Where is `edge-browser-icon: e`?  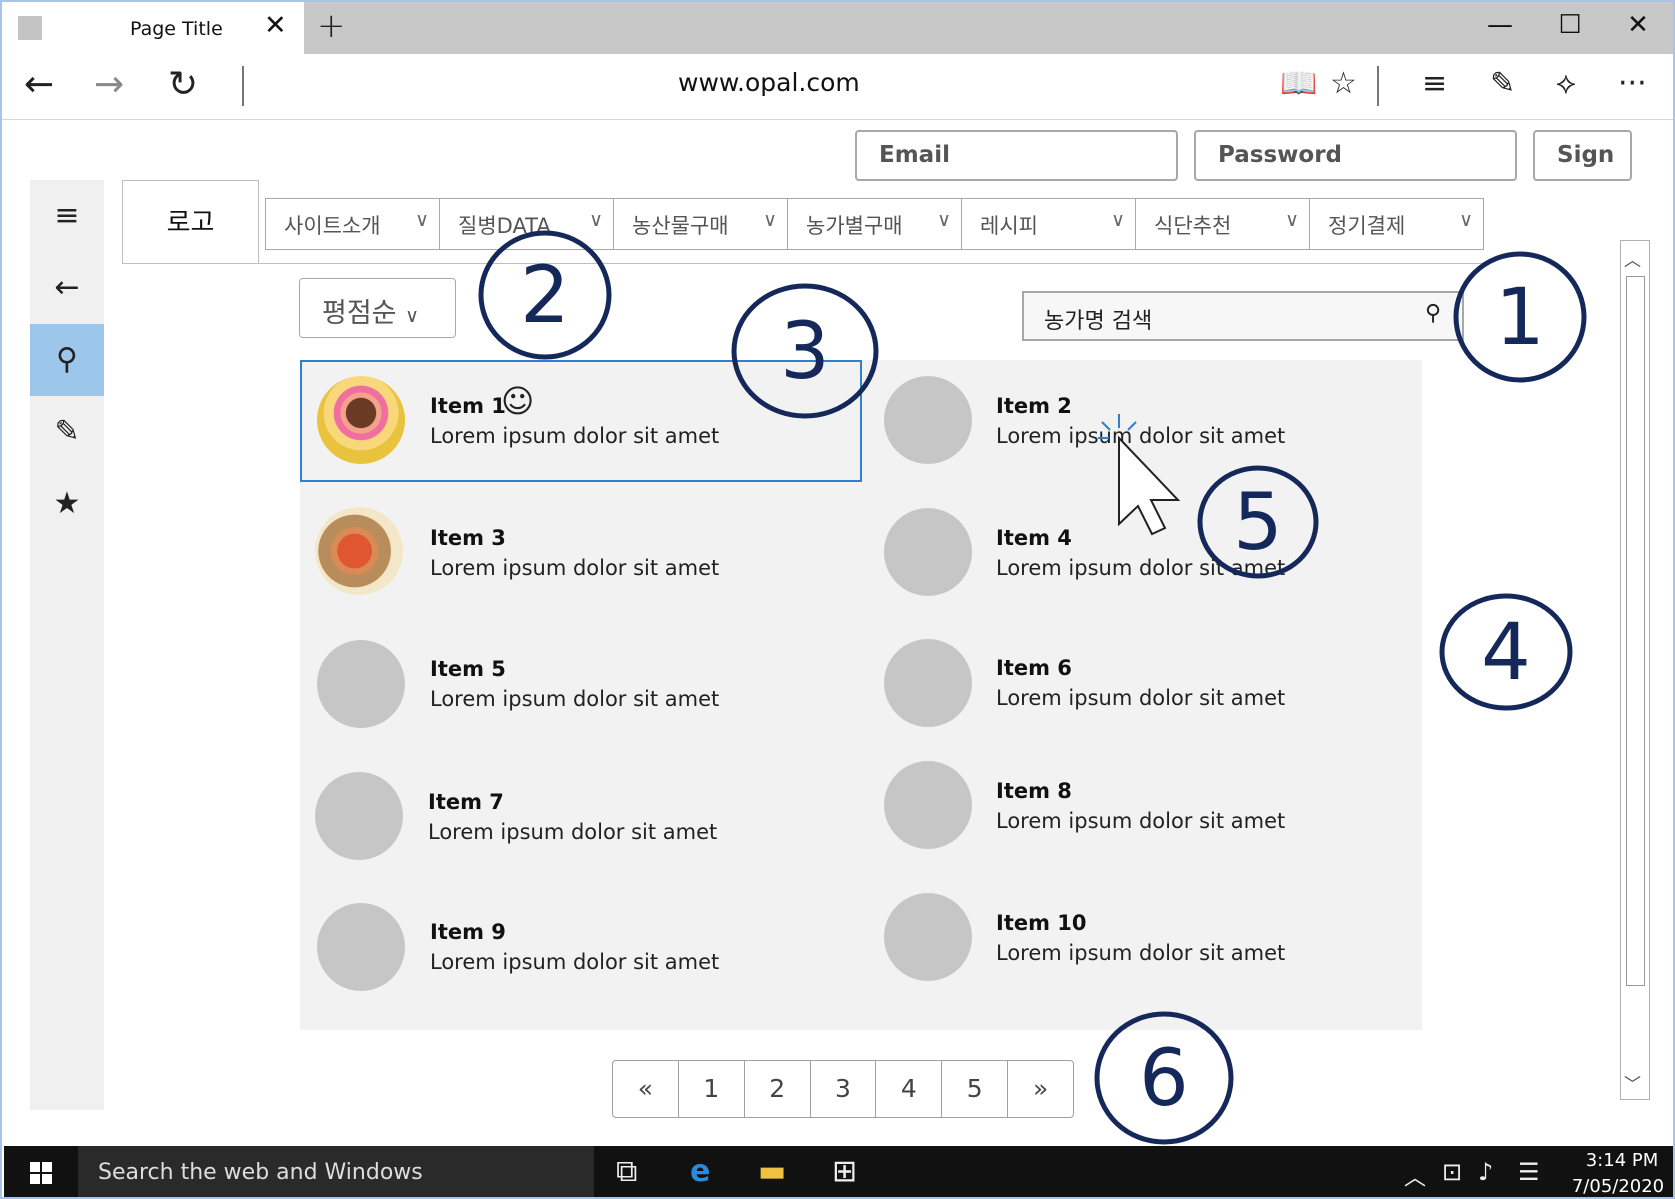
edge-browser-icon: e is located at coordinates (700, 1171).